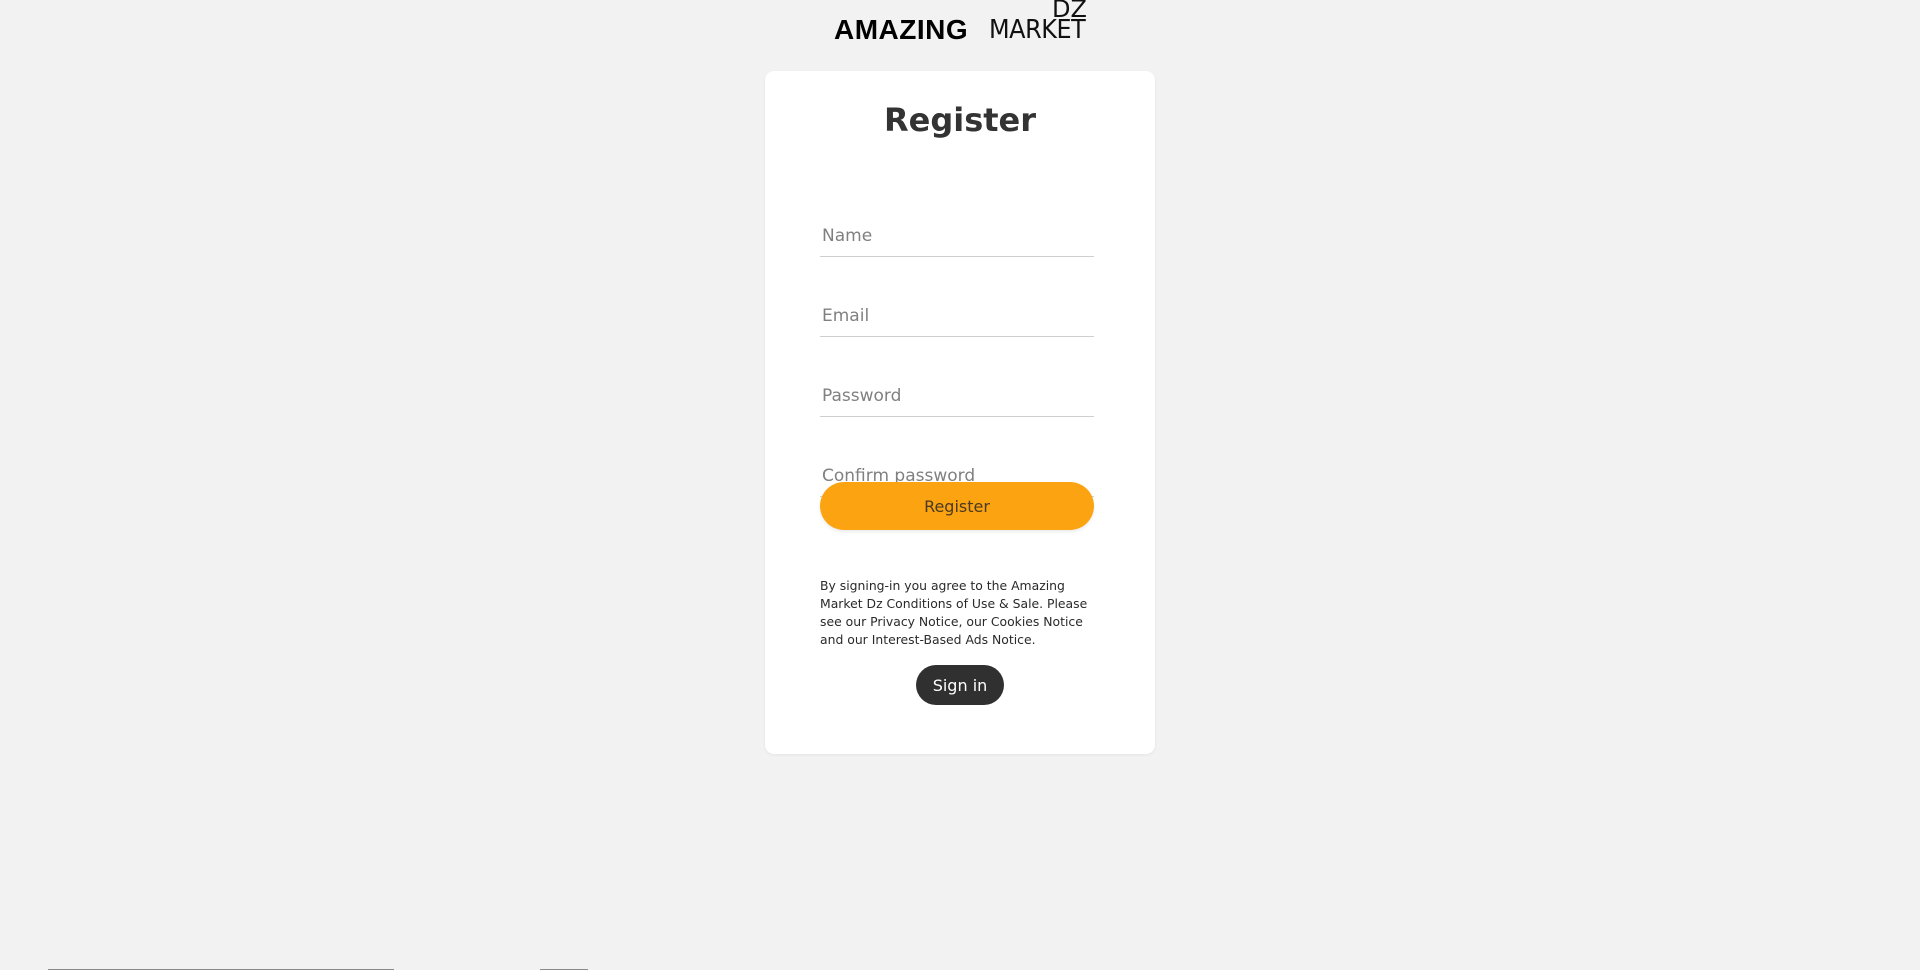  I want to click on sign-in-button: Sign in, so click(960, 685).